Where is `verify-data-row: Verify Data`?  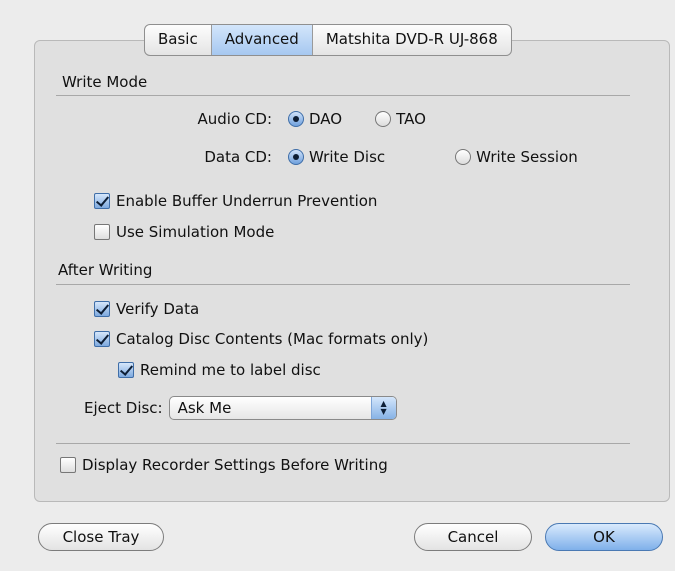 verify-data-row: Verify Data is located at coordinates (146, 309).